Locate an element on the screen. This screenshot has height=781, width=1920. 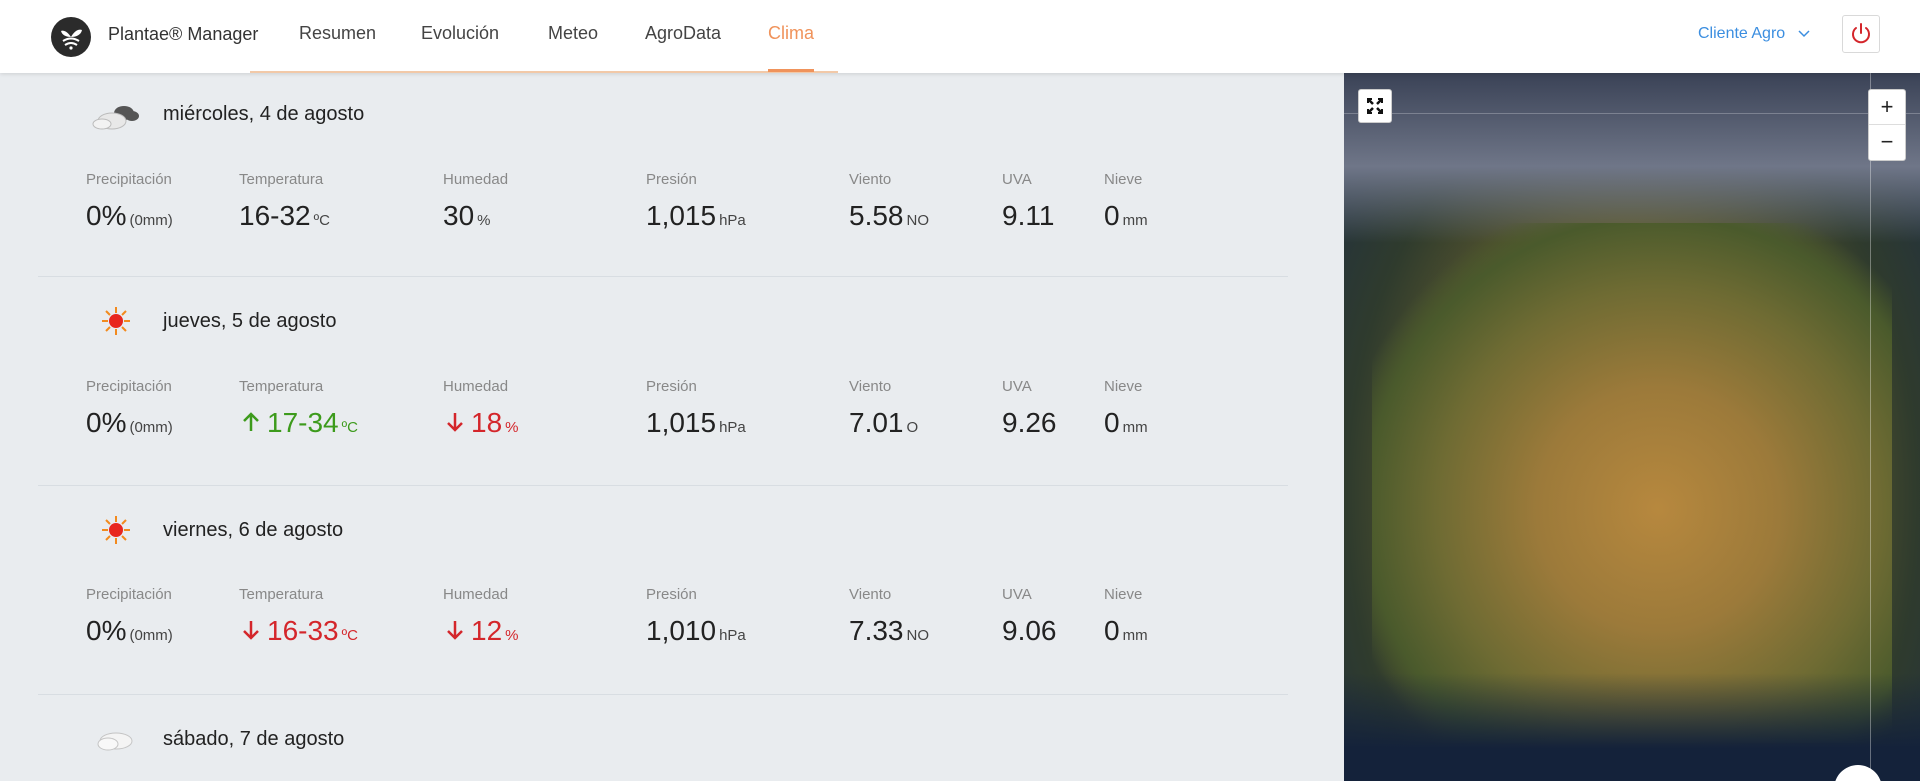
wind-metric: Viento 5.58 NO is located at coordinates (889, 201).